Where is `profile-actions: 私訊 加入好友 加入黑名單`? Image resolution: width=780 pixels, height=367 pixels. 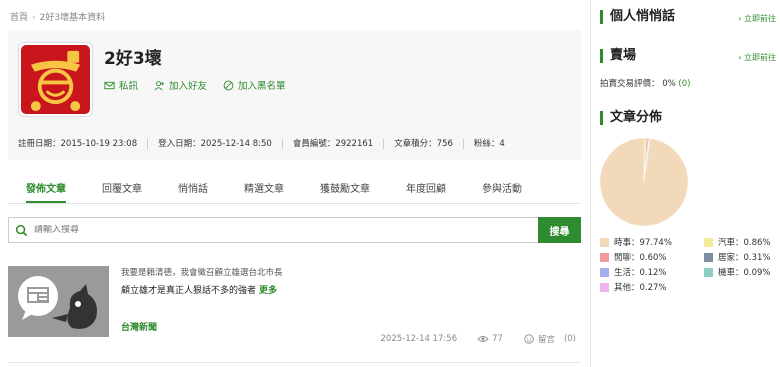
profile-actions: 私訊 加入好友 加入黑名單 is located at coordinates (195, 85).